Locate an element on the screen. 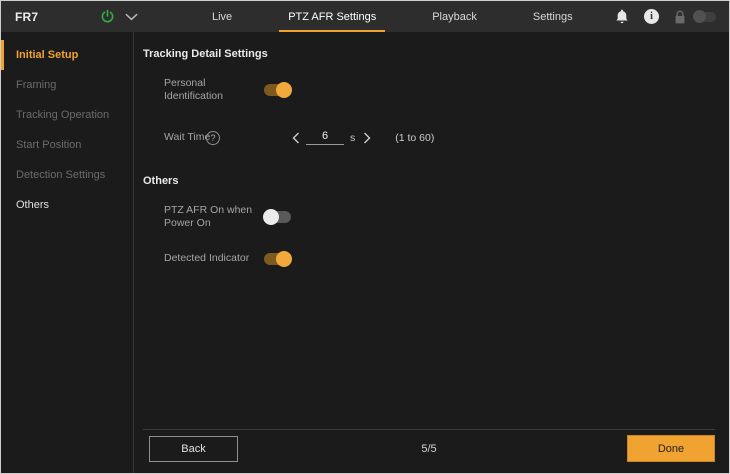  tab-settings: Settings is located at coordinates (553, 16).